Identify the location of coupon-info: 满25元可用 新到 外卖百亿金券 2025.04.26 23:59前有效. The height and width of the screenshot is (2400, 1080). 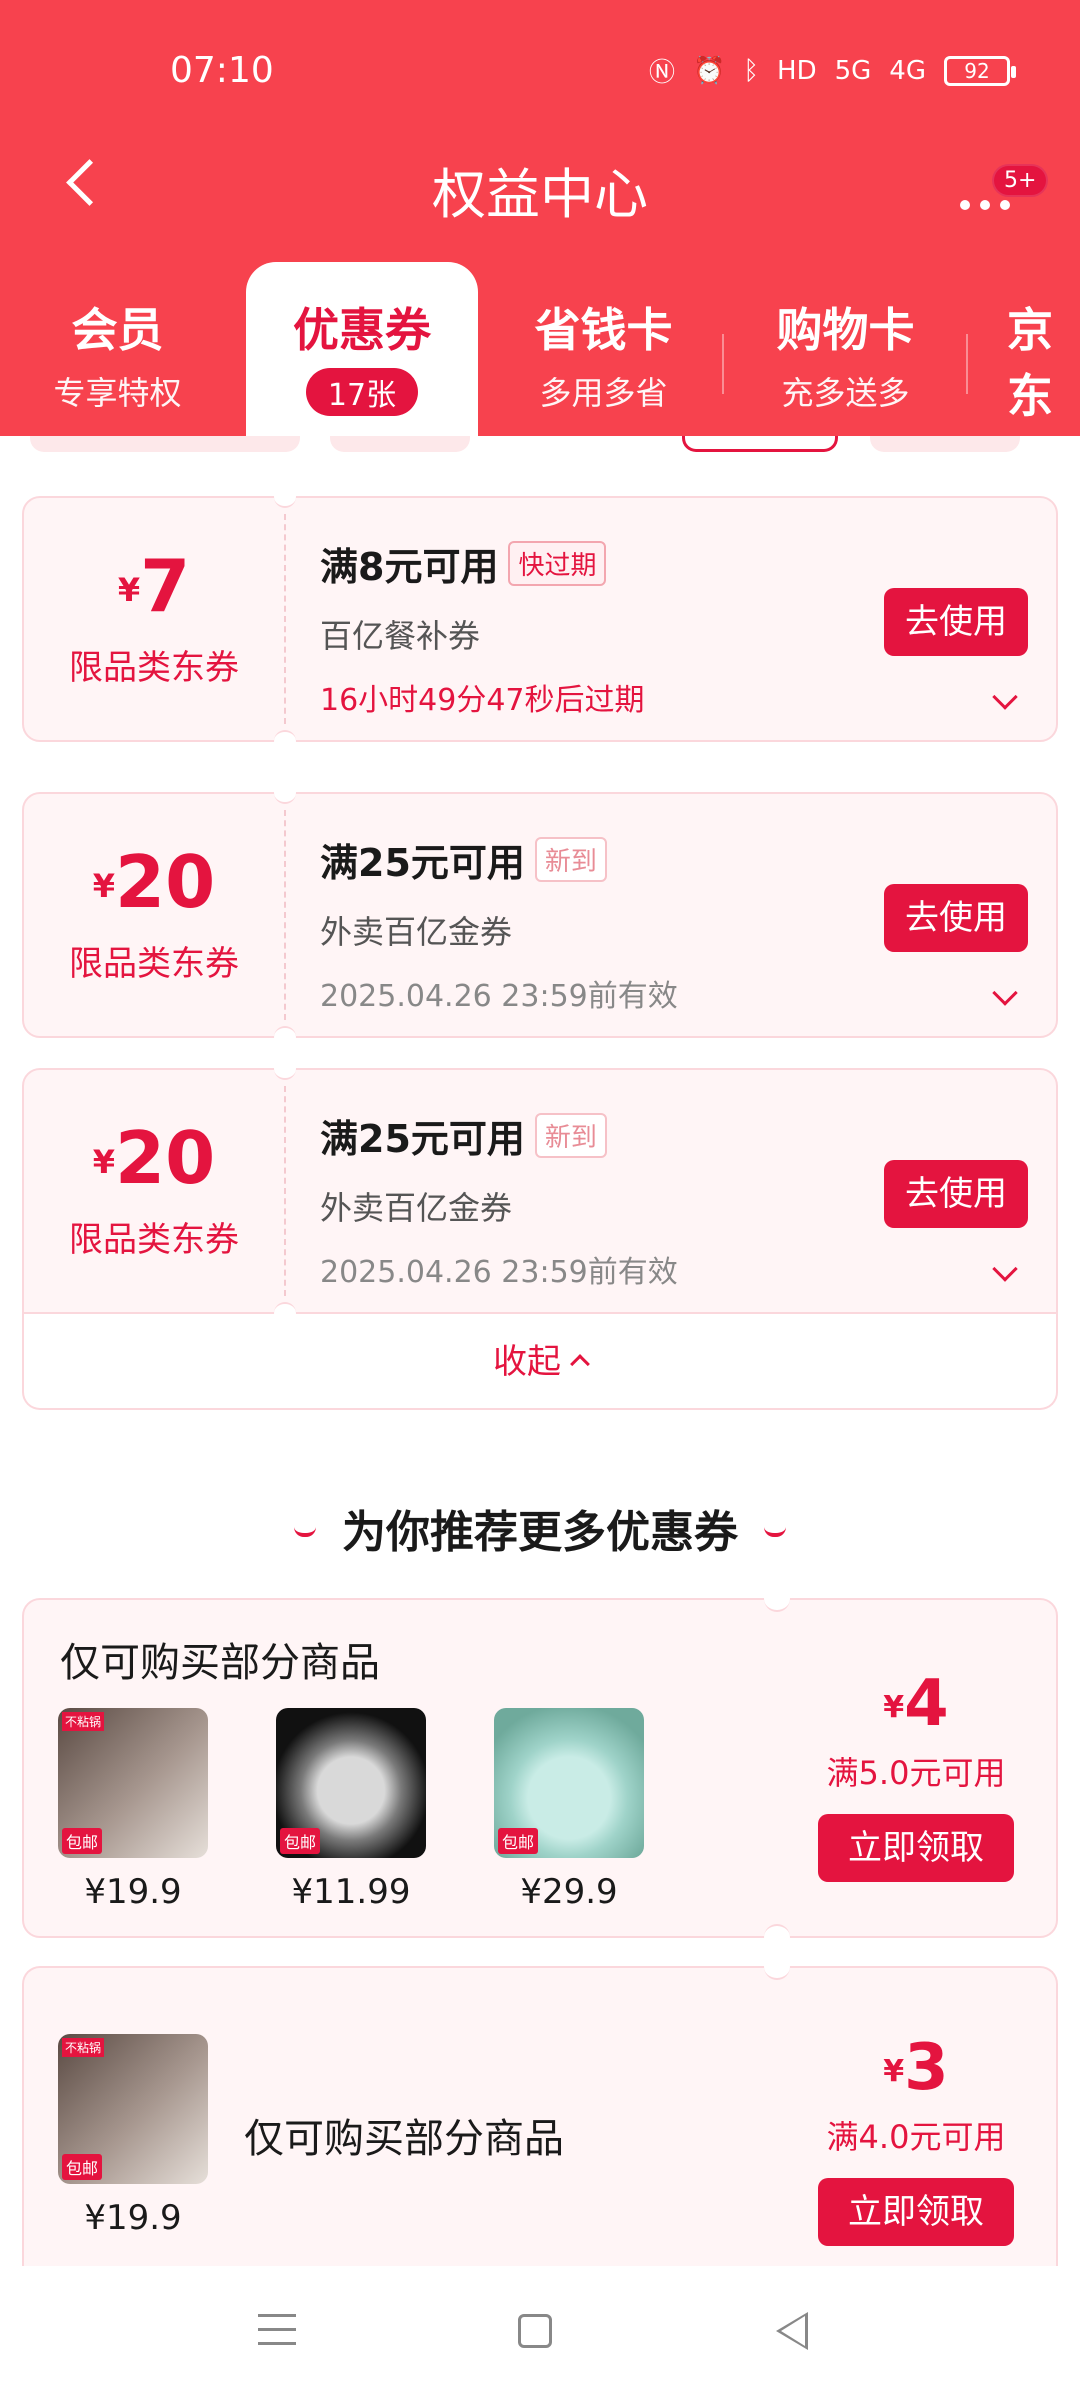
(499, 1199).